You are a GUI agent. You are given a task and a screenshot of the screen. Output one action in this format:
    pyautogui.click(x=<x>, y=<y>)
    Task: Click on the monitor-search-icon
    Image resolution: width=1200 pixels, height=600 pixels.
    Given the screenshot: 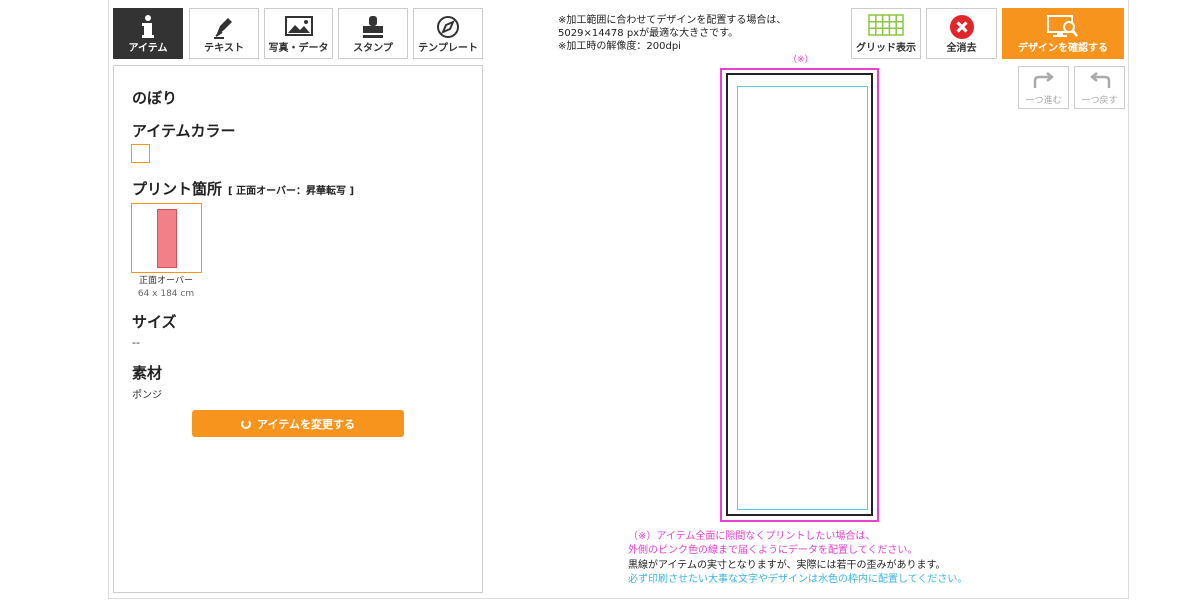 What is the action you would take?
    pyautogui.click(x=1063, y=29)
    